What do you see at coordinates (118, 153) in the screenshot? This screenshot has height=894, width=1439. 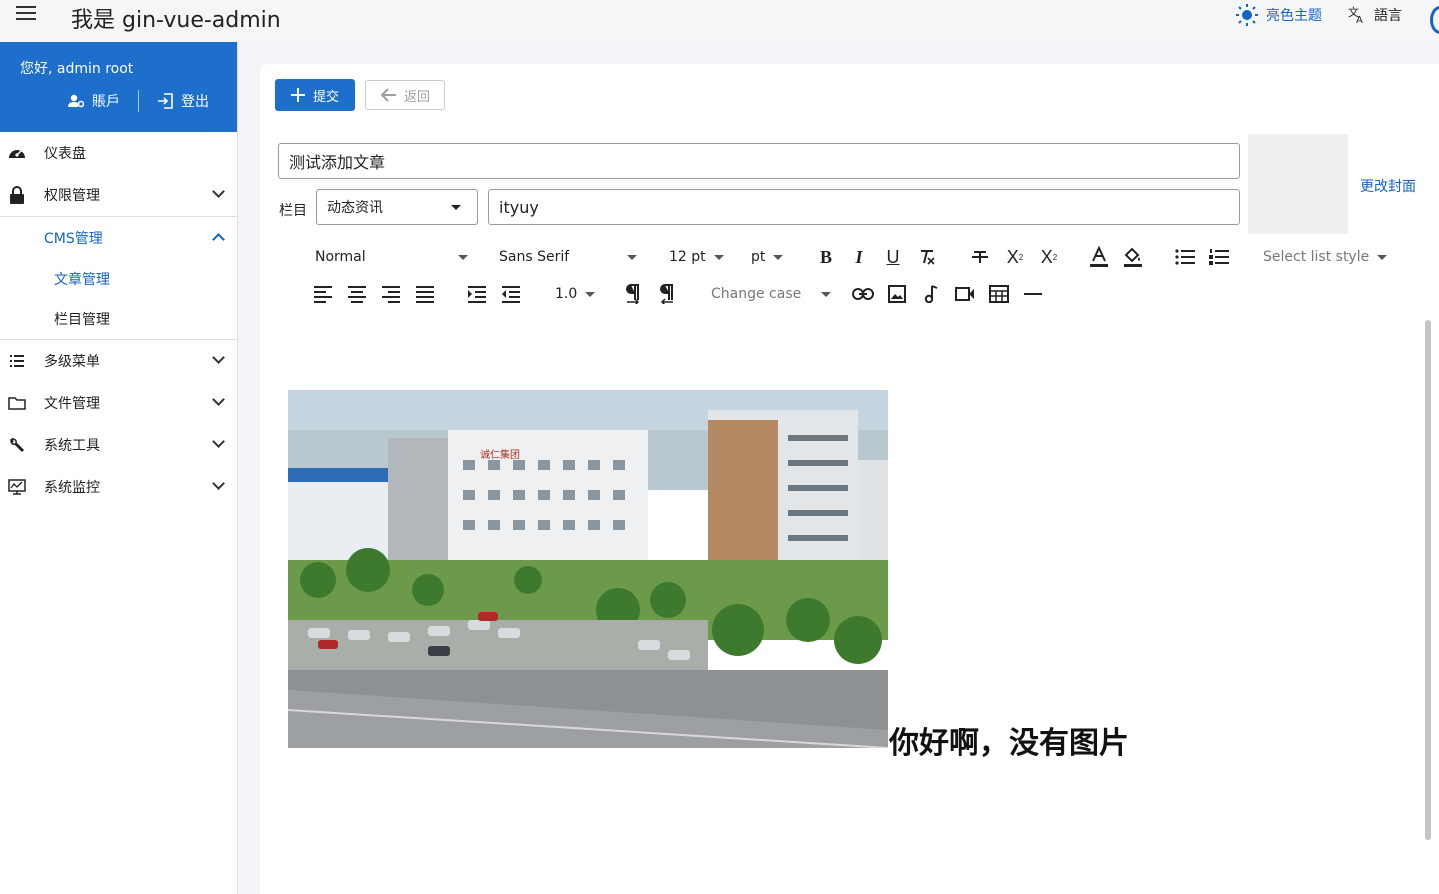 I see `sidebar-item-dashboard: 仪表盘` at bounding box center [118, 153].